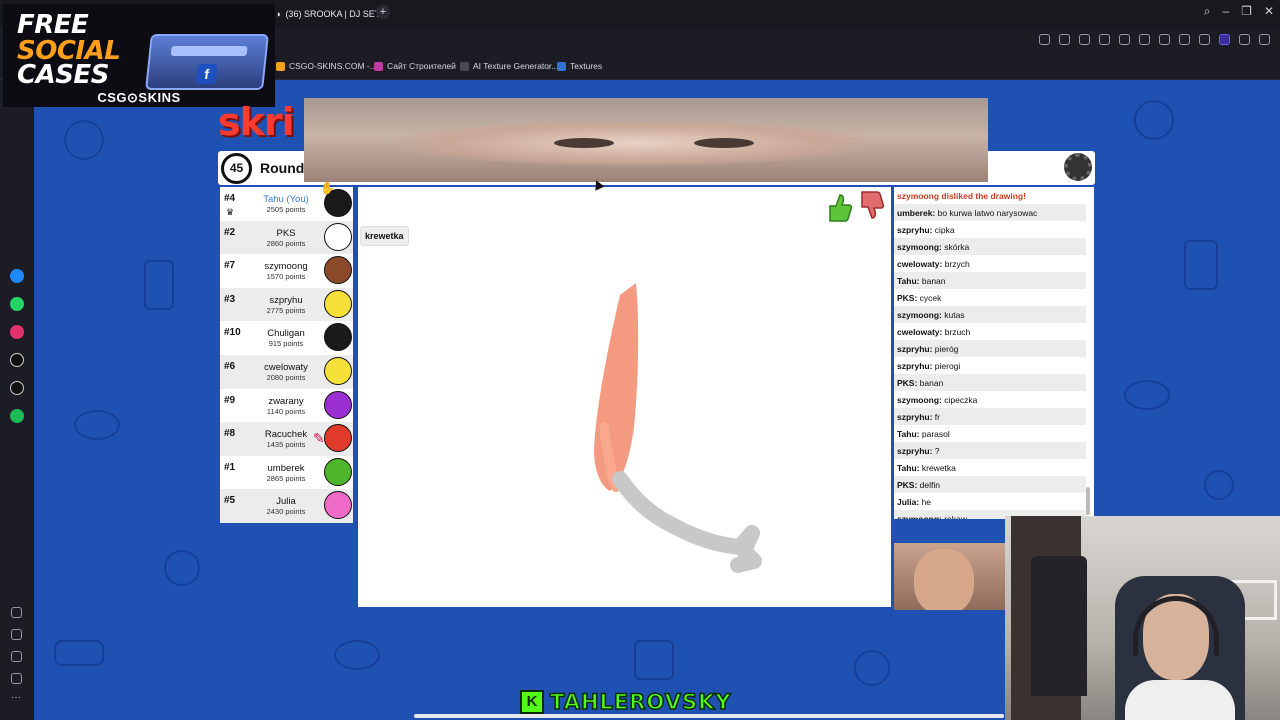 The height and width of the screenshot is (720, 1280). I want to click on ai-icon, so click(1264, 39).